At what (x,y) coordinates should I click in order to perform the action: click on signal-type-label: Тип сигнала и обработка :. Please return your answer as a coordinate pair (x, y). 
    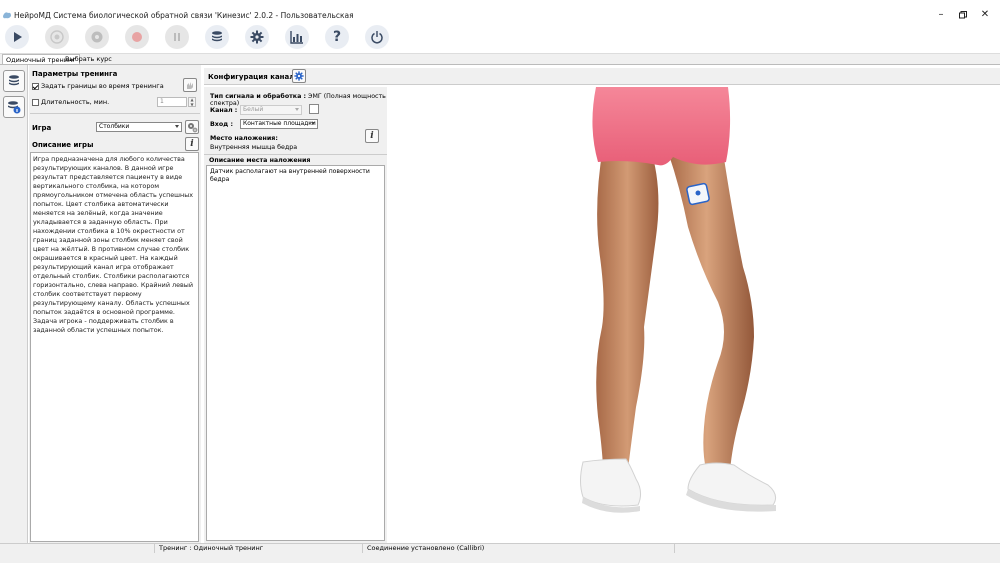
    Looking at the image, I should click on (258, 96).